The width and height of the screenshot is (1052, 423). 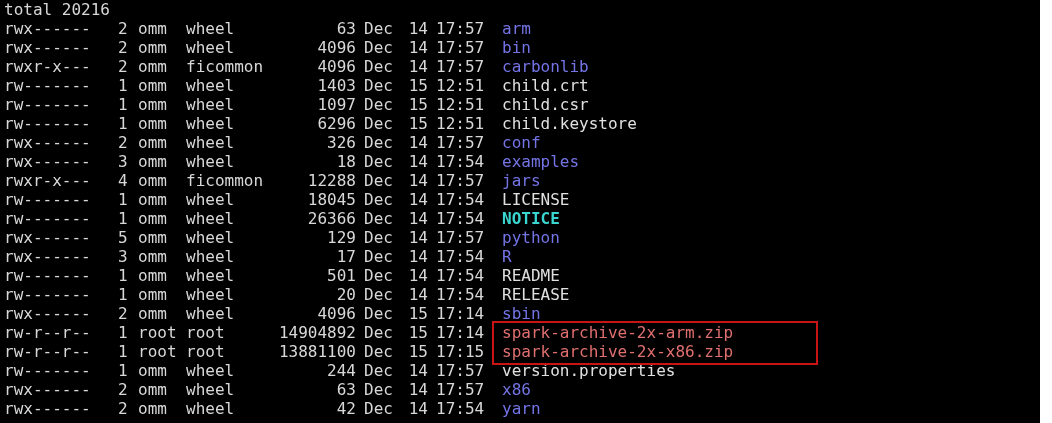 I want to click on file-name: spark-archive-2x-arm.zip, so click(x=617, y=332).